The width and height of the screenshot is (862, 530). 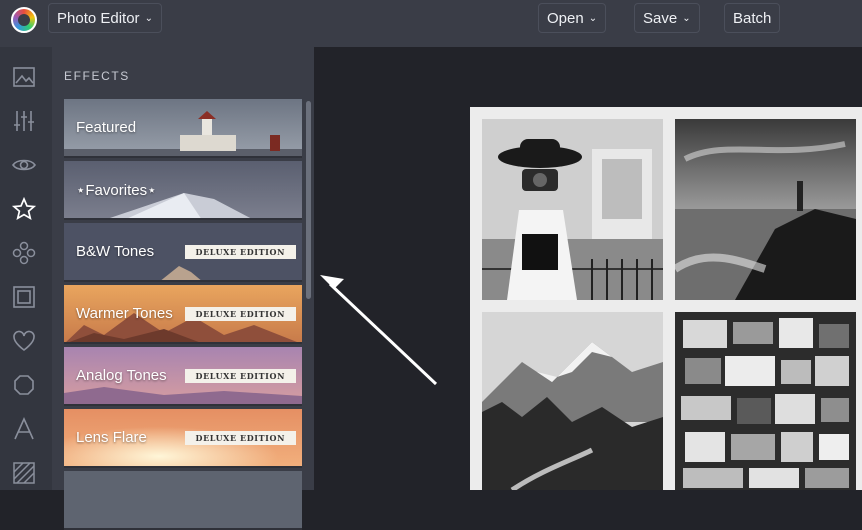 What do you see at coordinates (106, 127) in the screenshot?
I see `effect-tile-label: Featured` at bounding box center [106, 127].